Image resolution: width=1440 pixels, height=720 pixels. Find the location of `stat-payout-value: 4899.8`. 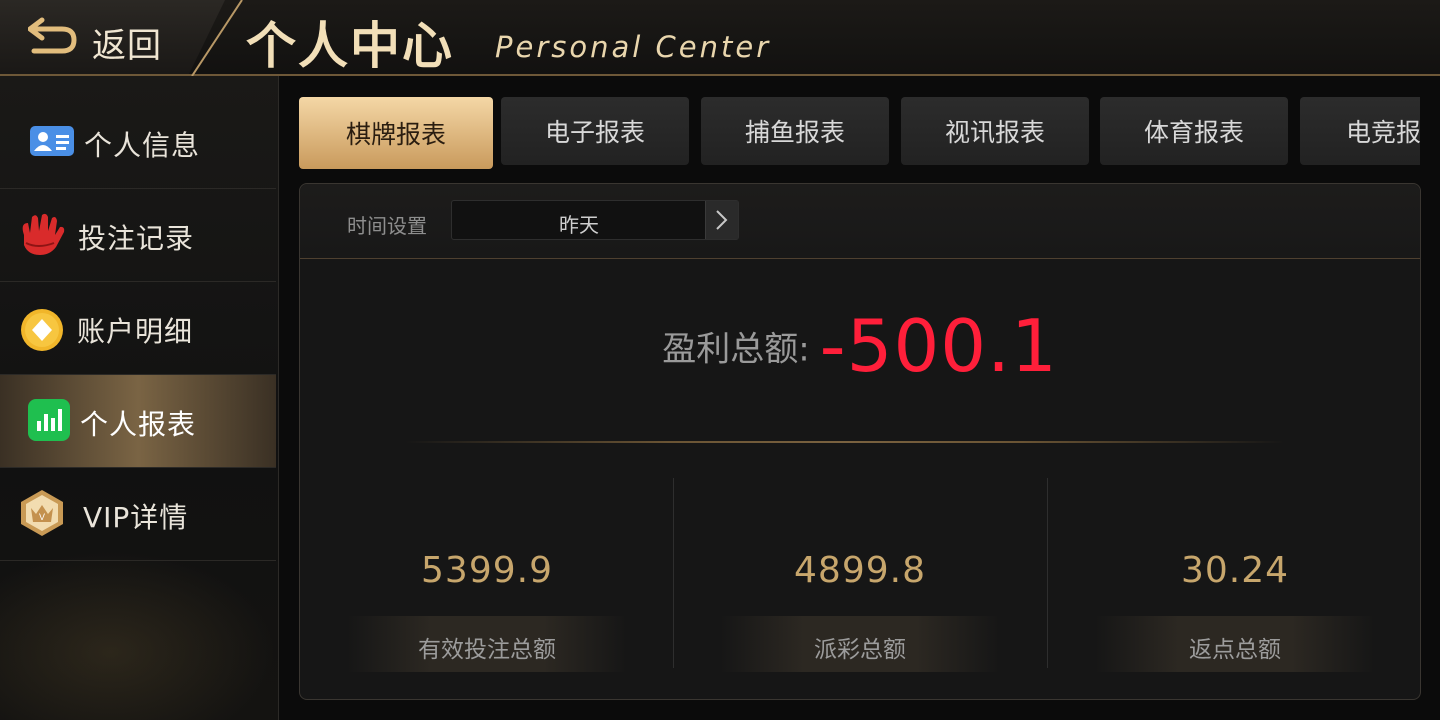

stat-payout-value: 4899.8 is located at coordinates (860, 570).